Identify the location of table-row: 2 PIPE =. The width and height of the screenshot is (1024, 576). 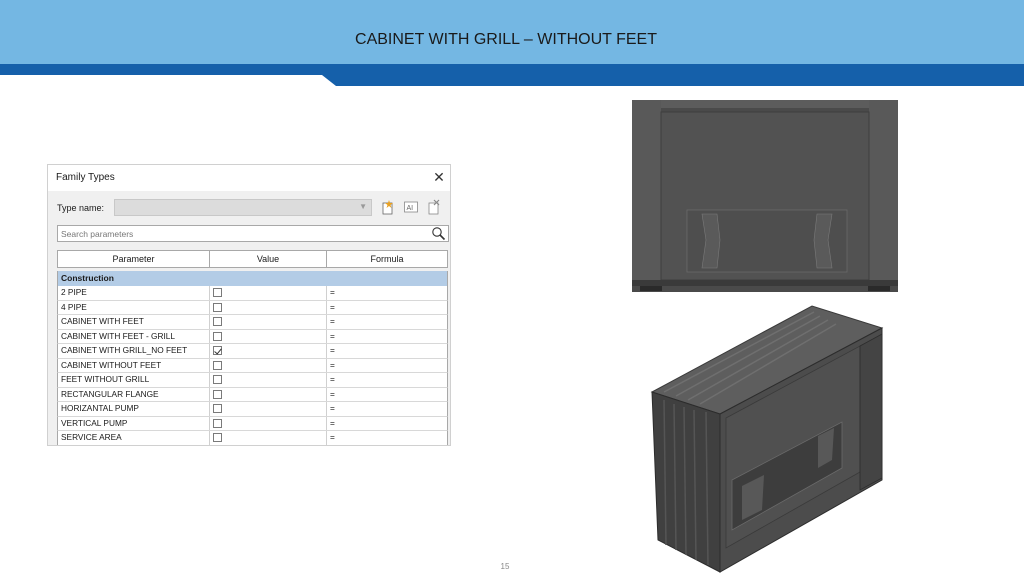
(252, 293).